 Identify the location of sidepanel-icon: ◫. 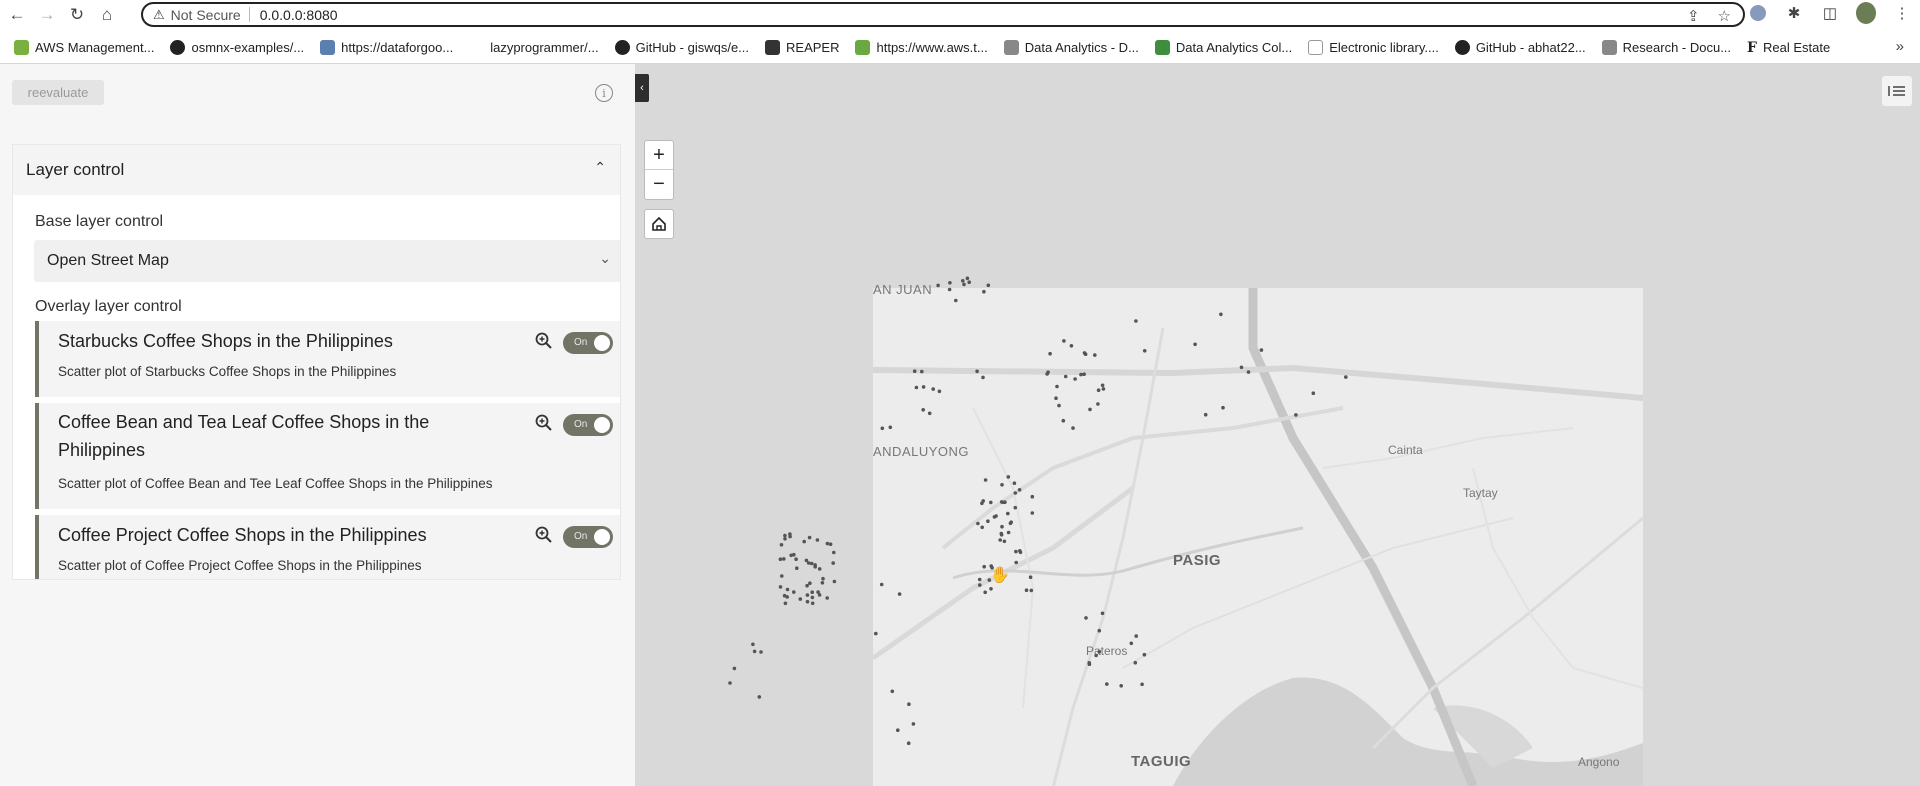
(1830, 13).